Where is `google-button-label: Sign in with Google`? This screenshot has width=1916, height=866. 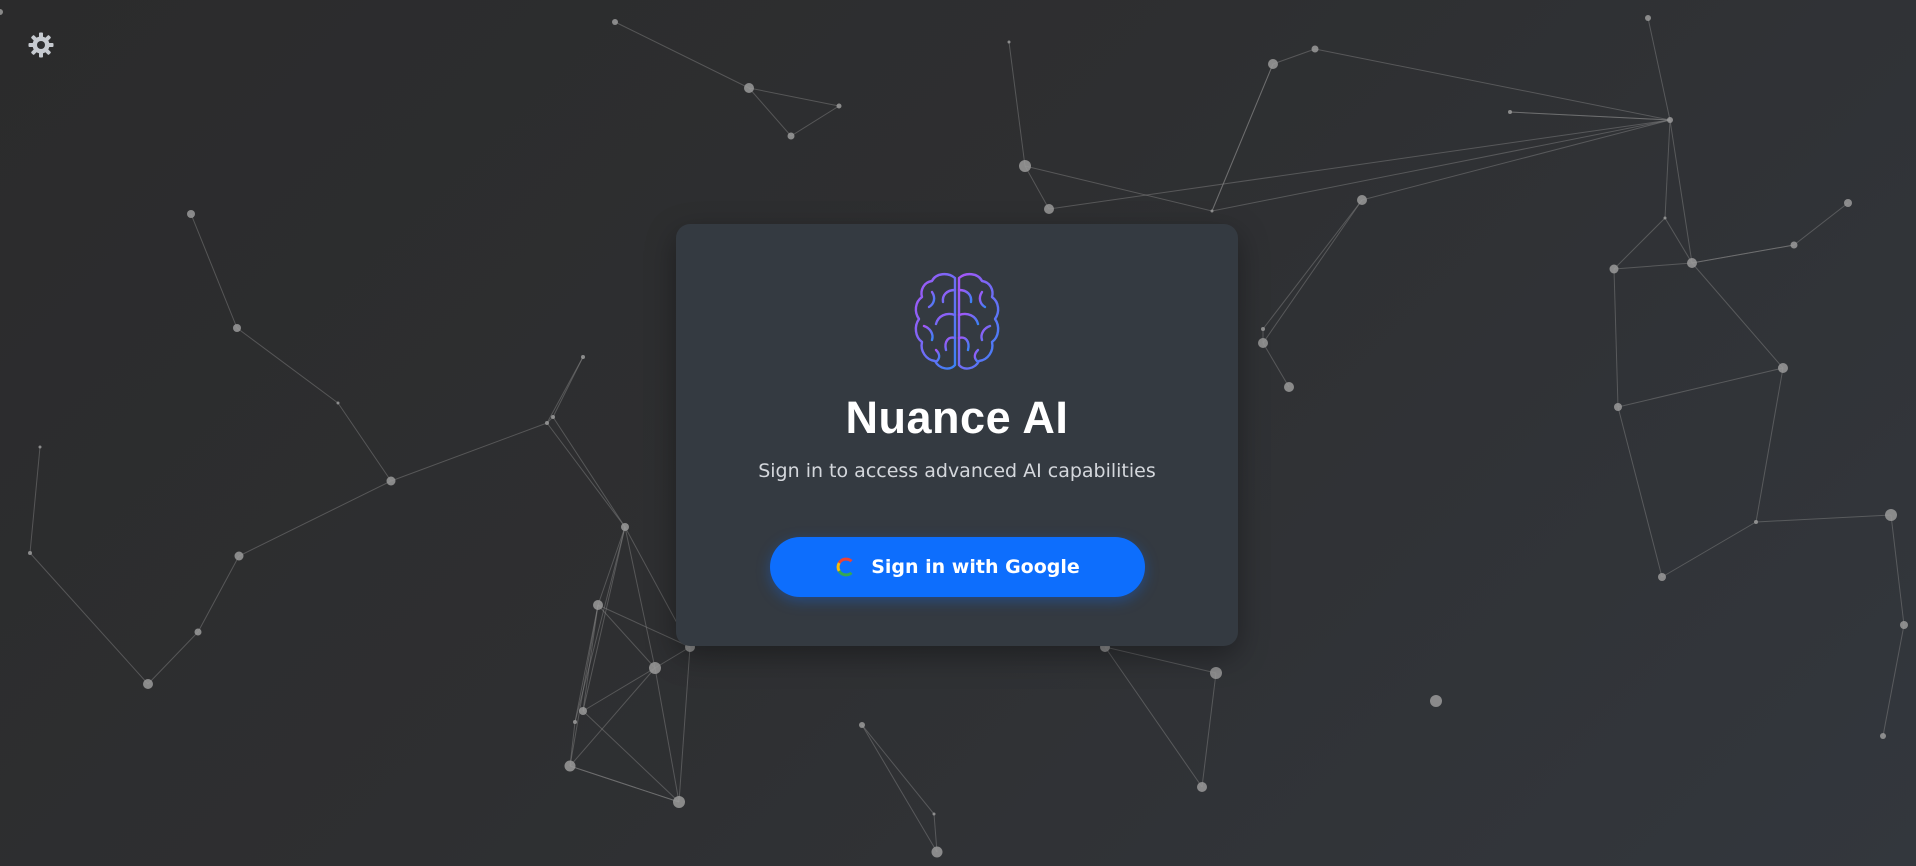
google-button-label: Sign in with Google is located at coordinates (975, 567).